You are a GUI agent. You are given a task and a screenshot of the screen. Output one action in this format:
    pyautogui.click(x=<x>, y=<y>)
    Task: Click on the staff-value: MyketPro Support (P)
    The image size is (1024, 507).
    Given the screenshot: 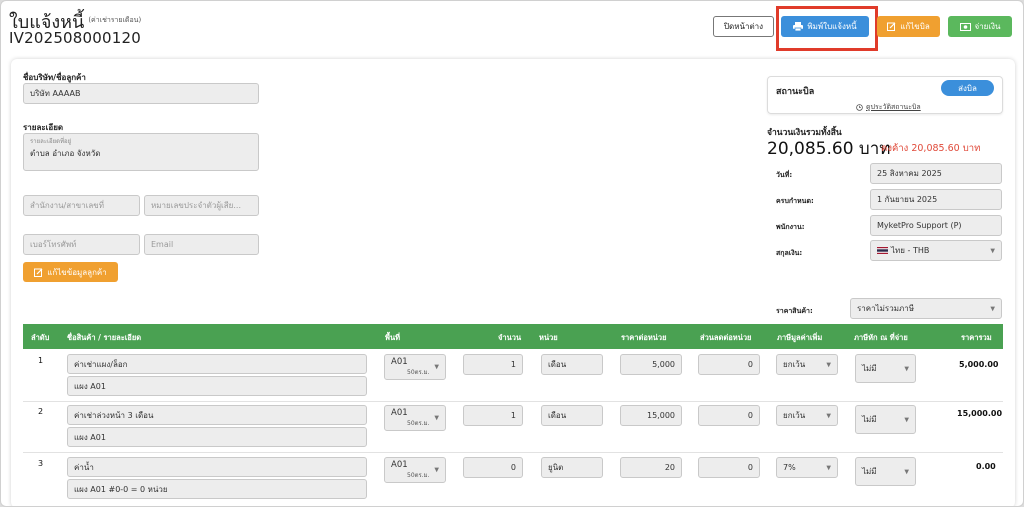 What is the action you would take?
    pyautogui.click(x=919, y=225)
    